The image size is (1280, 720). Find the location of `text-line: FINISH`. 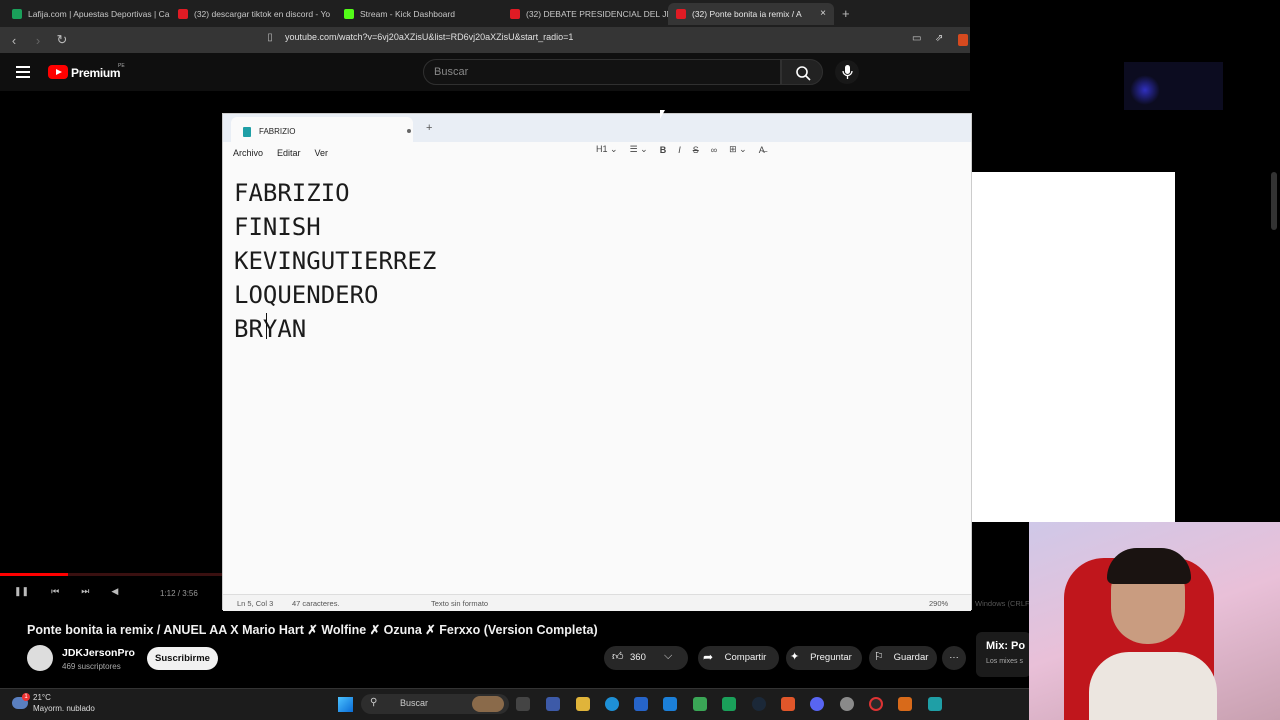

text-line: FINISH is located at coordinates (277, 227).